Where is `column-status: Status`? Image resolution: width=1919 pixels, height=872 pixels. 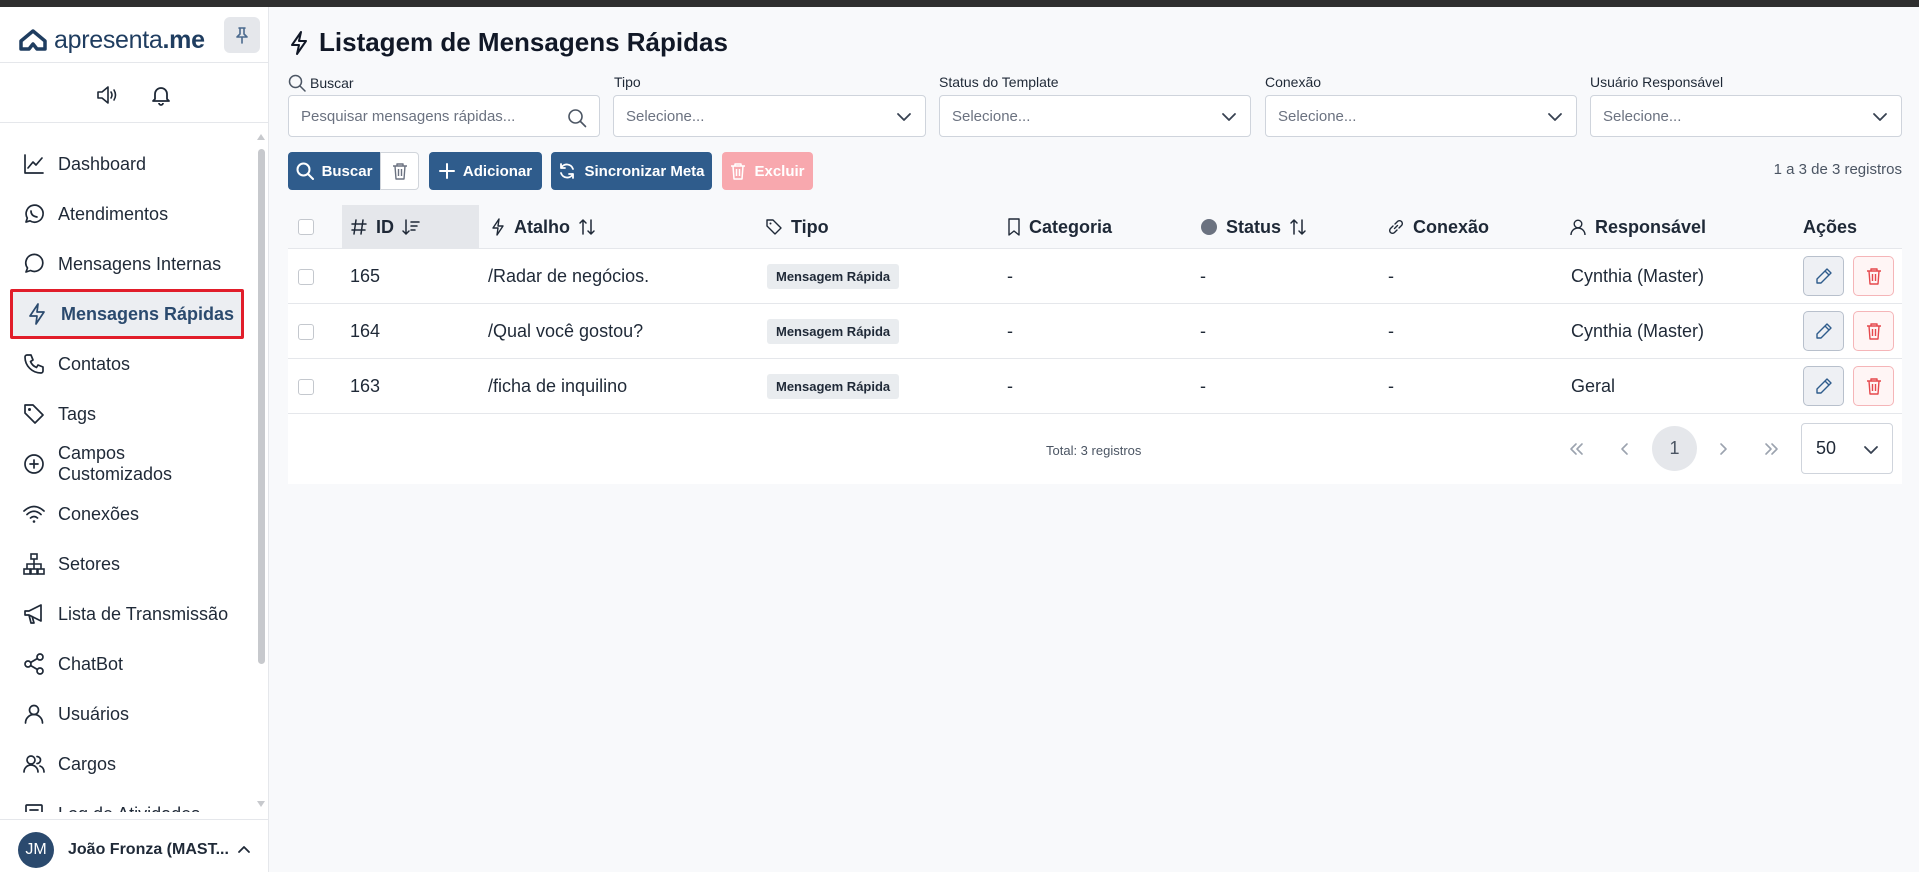
column-status: Status is located at coordinates (1257, 227).